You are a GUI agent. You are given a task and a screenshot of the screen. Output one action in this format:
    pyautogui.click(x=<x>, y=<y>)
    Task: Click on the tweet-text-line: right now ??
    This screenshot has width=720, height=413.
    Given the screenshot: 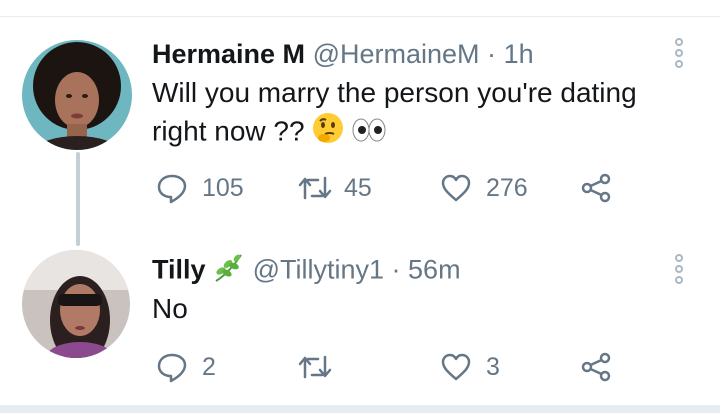 What is the action you would take?
    pyautogui.click(x=422, y=133)
    